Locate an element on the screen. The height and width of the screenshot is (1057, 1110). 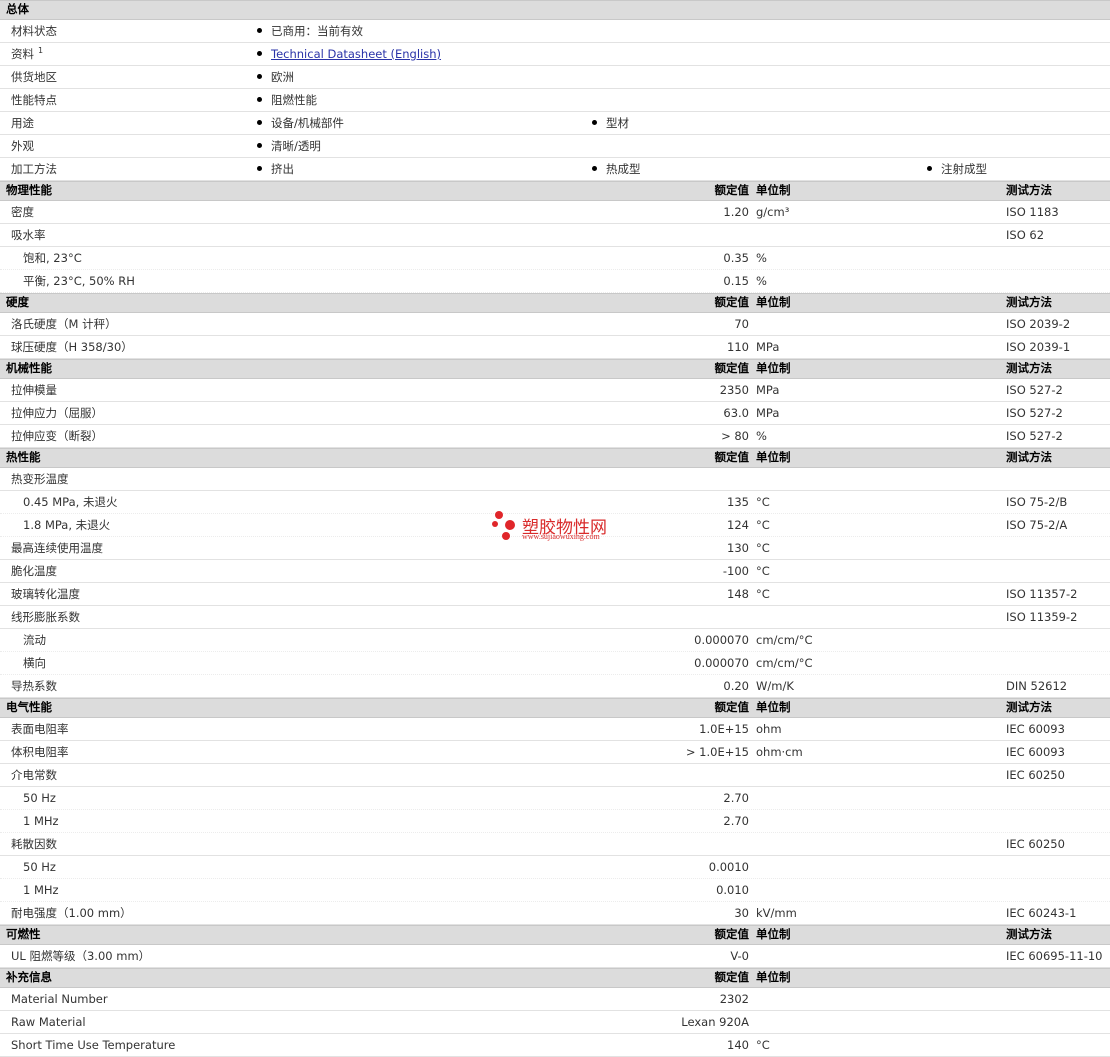
row-bullet-value: 欧洲 is located at coordinates (275, 77).